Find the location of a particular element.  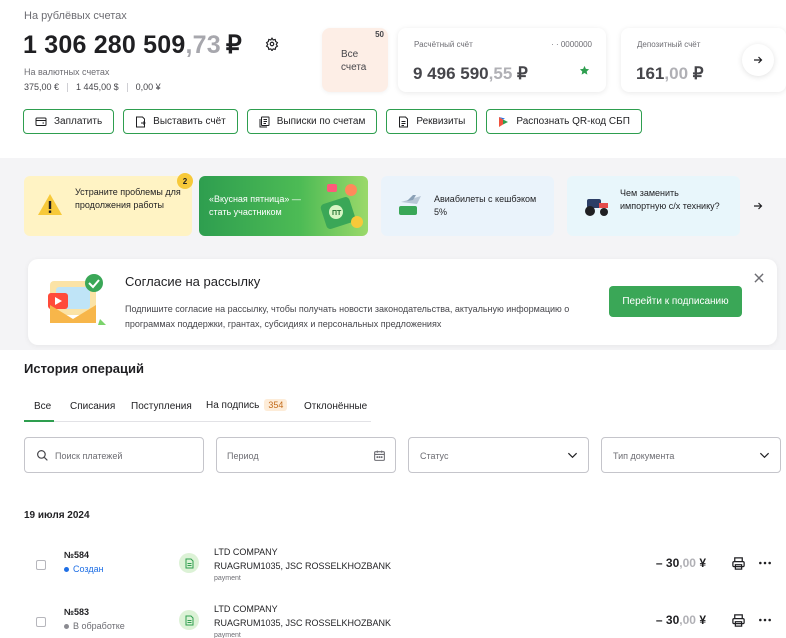

operations-date-heading: 19 июля 2024 is located at coordinates (57, 515).